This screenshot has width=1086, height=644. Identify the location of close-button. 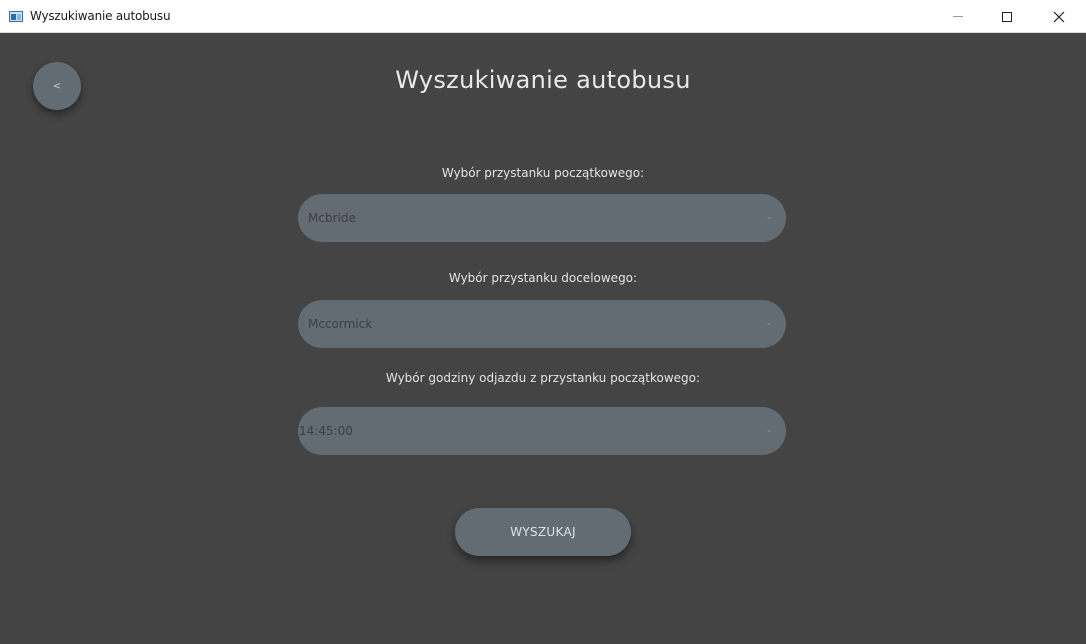
(1059, 16).